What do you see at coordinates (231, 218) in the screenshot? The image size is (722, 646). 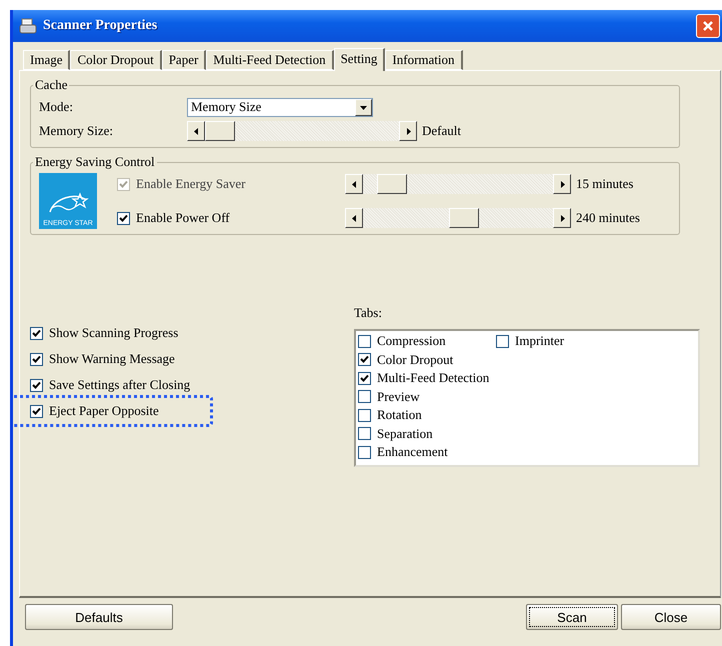 I see `checkbox: Enable Power Off` at bounding box center [231, 218].